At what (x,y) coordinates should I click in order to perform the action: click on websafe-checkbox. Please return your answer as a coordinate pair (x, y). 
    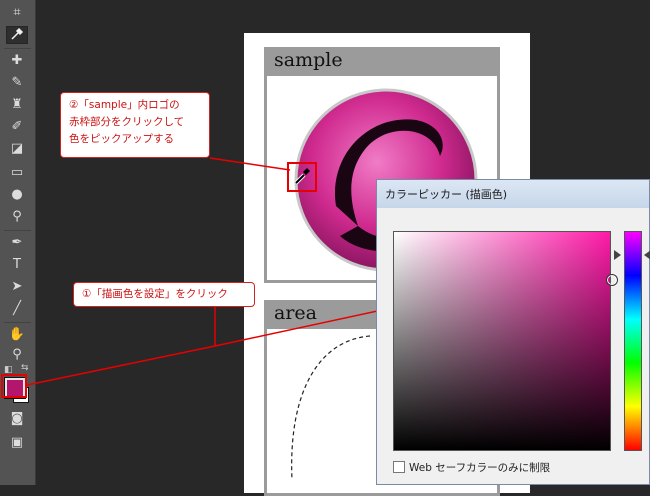
    Looking at the image, I should click on (399, 467).